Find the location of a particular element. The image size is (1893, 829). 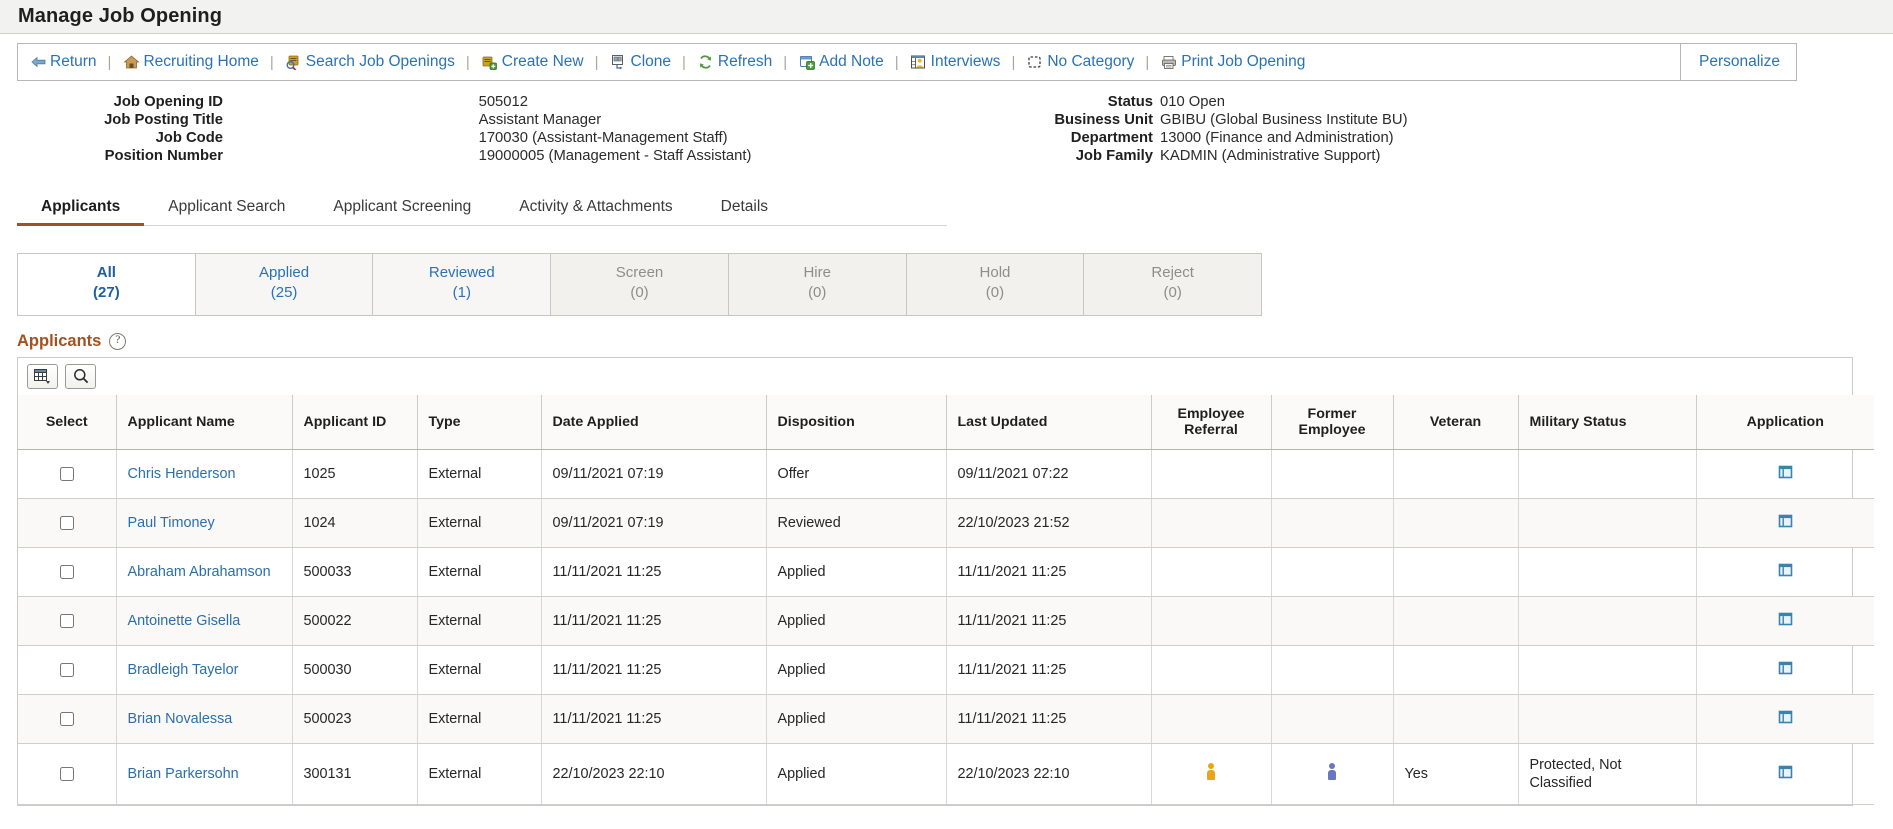

cell-applicant-id: 500033 is located at coordinates (355, 572).